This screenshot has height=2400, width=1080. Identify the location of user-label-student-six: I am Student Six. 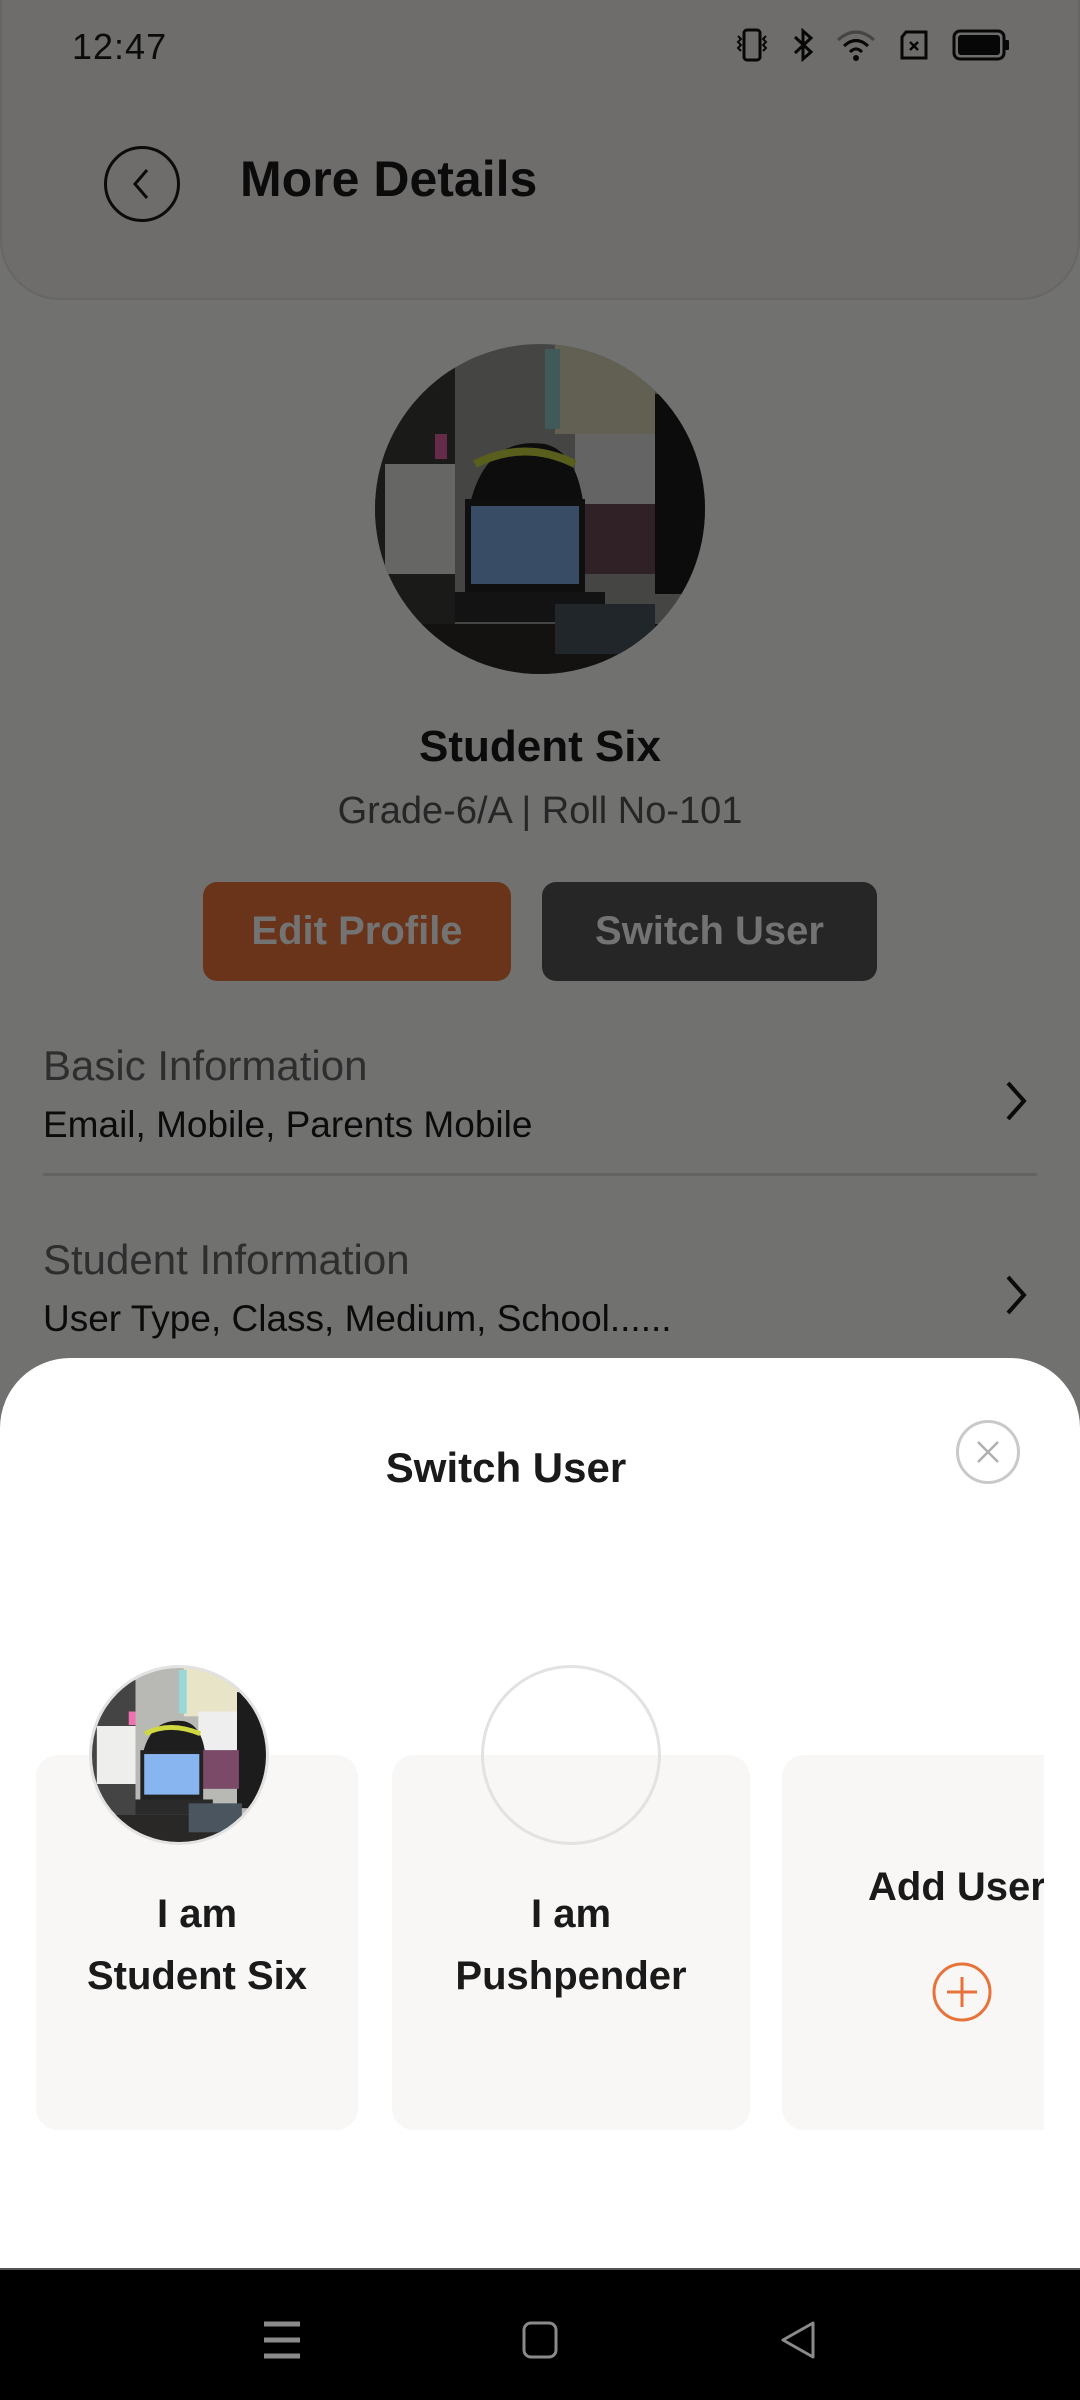
(197, 1945).